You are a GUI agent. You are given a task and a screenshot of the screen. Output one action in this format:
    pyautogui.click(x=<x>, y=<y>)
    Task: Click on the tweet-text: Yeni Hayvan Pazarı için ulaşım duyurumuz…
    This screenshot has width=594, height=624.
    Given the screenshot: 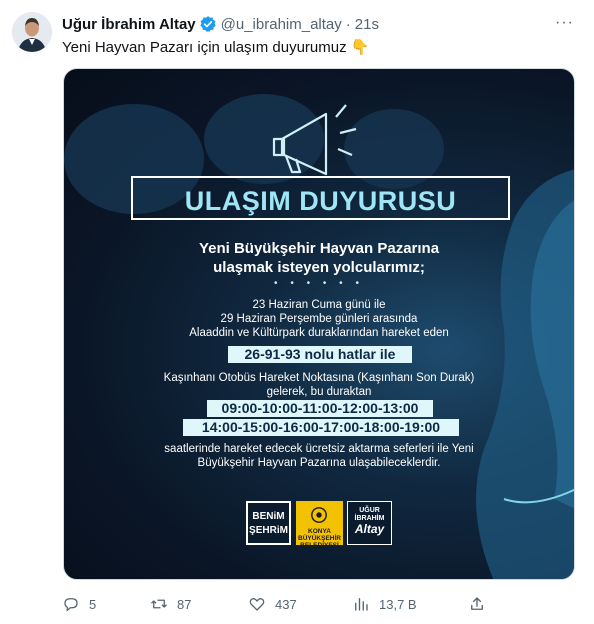 What is the action you would take?
    pyautogui.click(x=216, y=47)
    